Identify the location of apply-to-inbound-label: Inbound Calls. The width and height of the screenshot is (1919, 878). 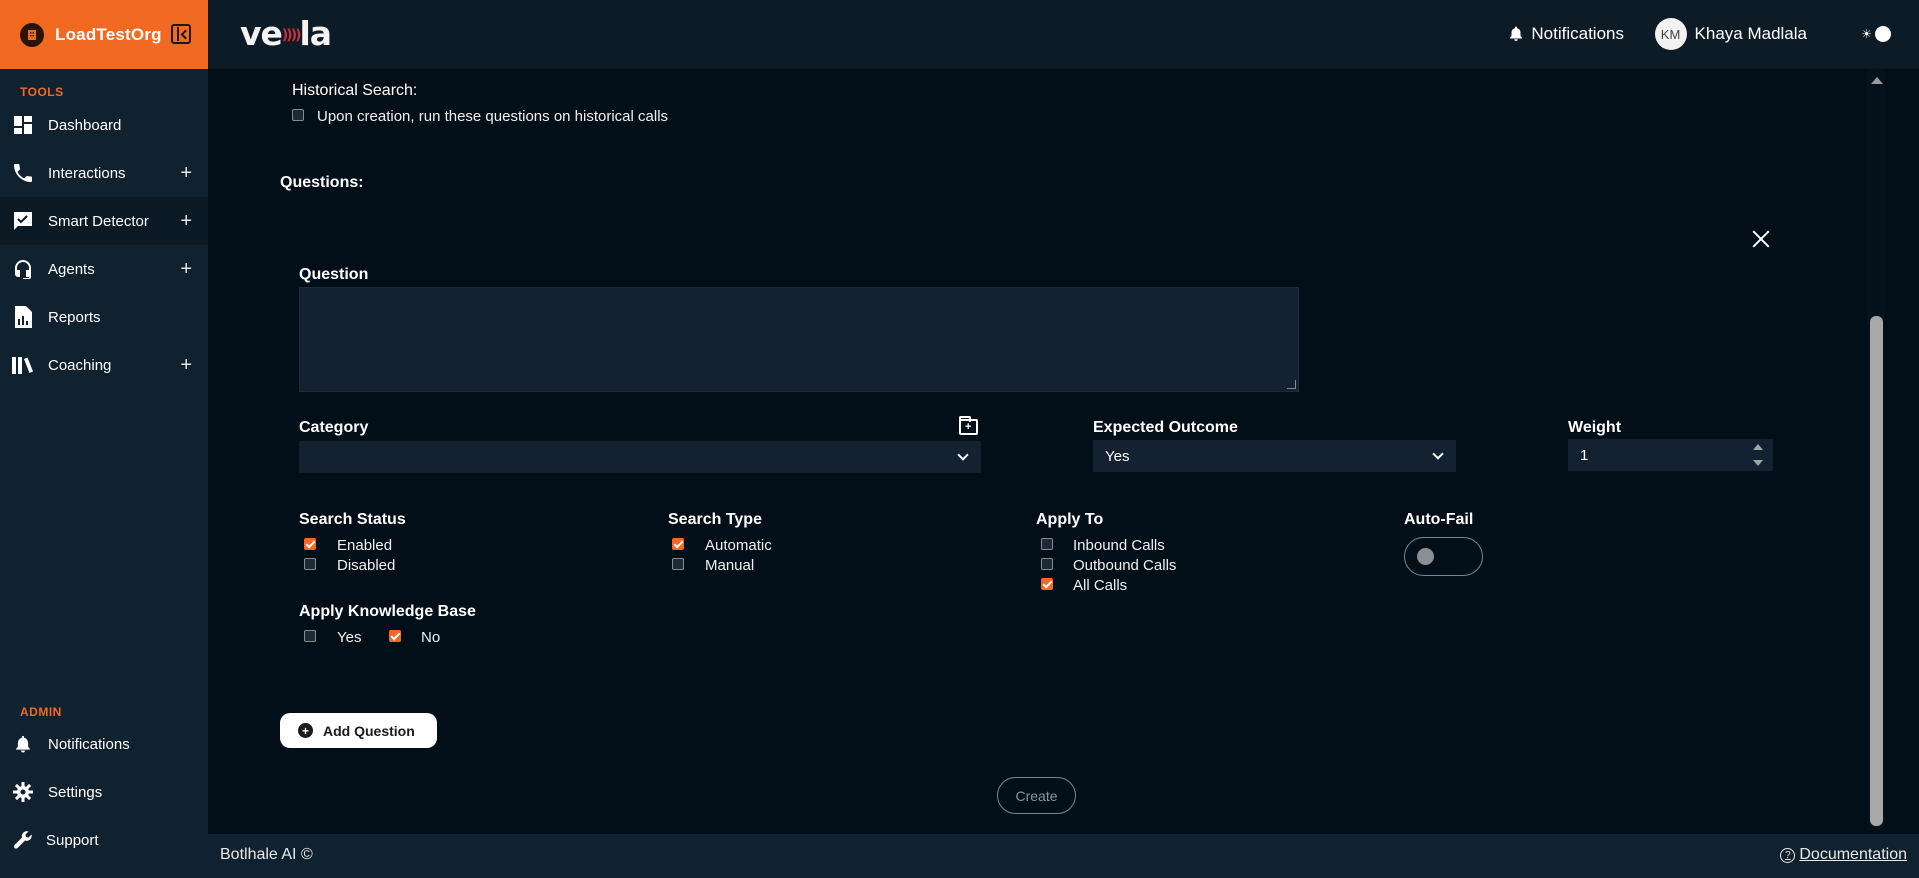
(1119, 545).